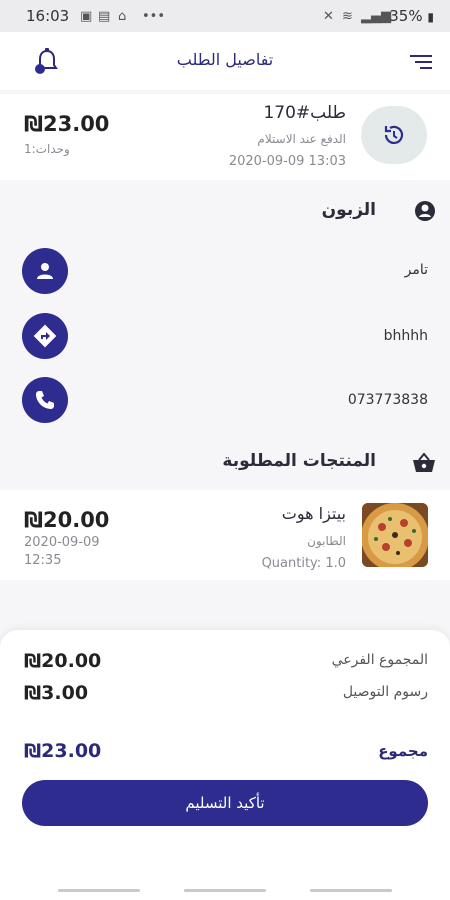 This screenshot has width=450, height=900. Describe the element at coordinates (421, 62) in the screenshot. I see `menu-icon` at that location.